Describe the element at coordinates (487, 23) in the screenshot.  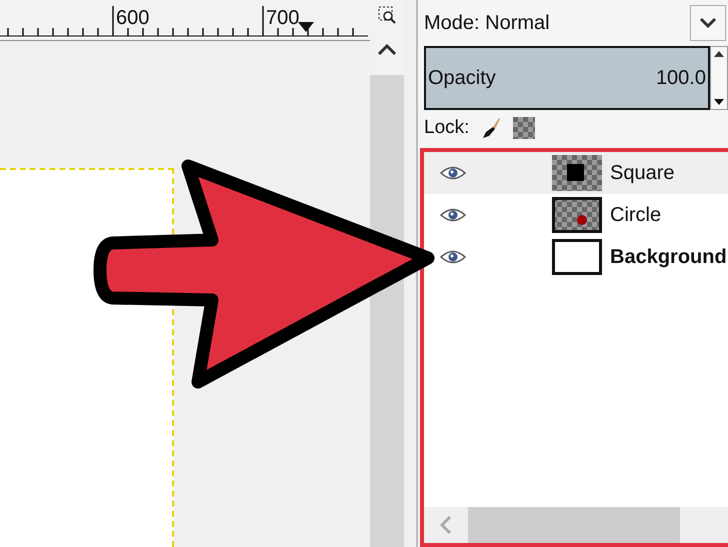
I see `mode-label: Mode: Normal` at that location.